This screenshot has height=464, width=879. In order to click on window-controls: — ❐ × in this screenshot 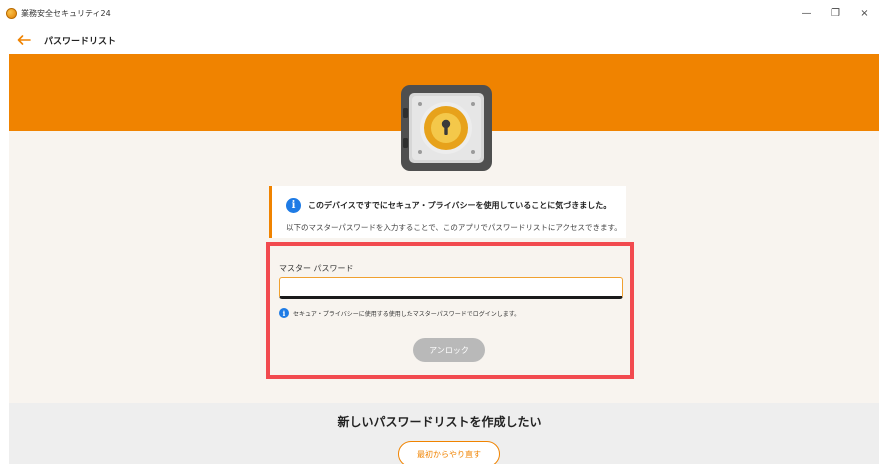, I will do `click(835, 13)`.